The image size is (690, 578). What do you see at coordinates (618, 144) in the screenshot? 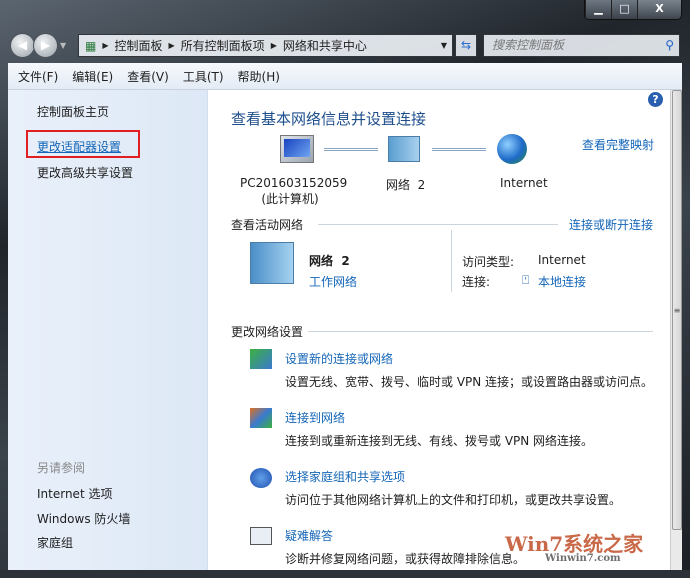
I see `view-full-map-link: 查看完整映射` at bounding box center [618, 144].